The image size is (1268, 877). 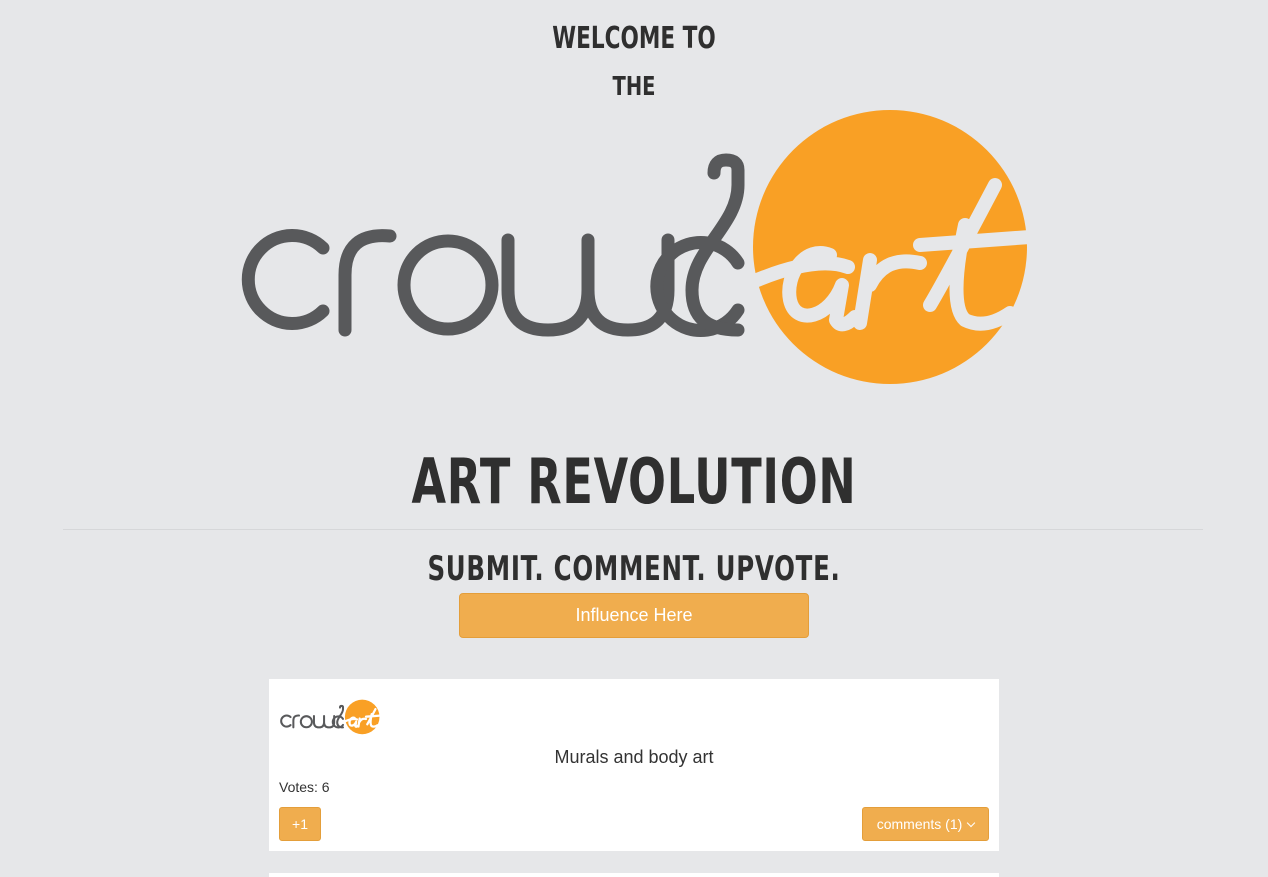 What do you see at coordinates (634, 569) in the screenshot?
I see `tagline: Submit. Comment. Upvote.` at bounding box center [634, 569].